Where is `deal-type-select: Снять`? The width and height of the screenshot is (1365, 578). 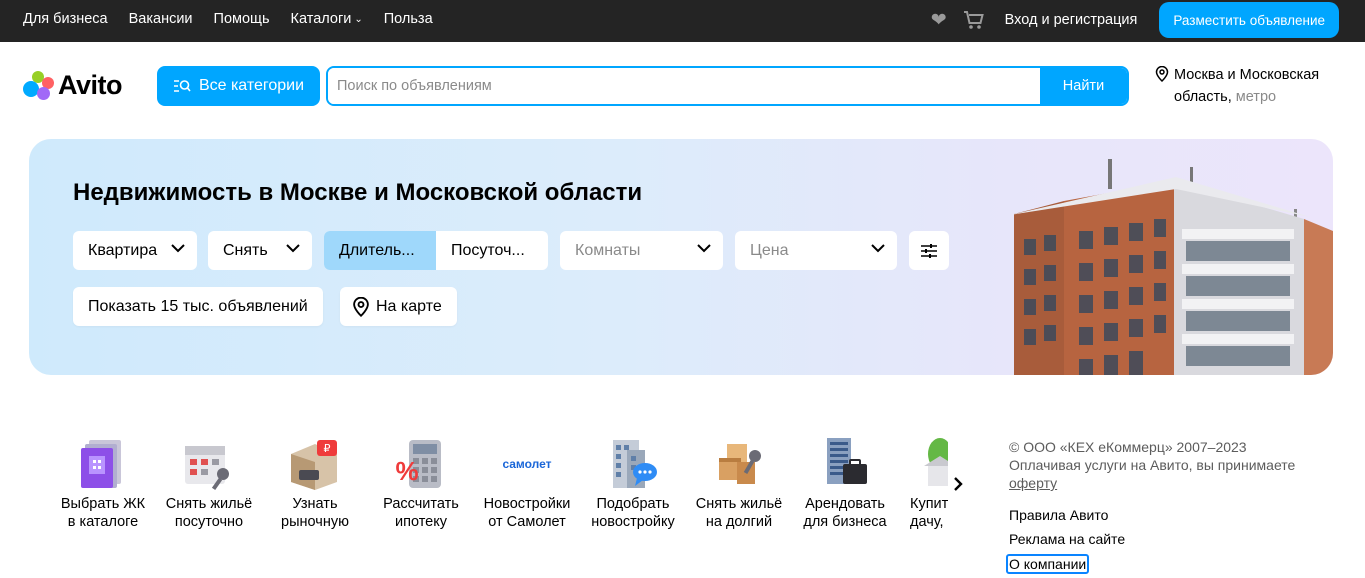
deal-type-select: Снять is located at coordinates (260, 250).